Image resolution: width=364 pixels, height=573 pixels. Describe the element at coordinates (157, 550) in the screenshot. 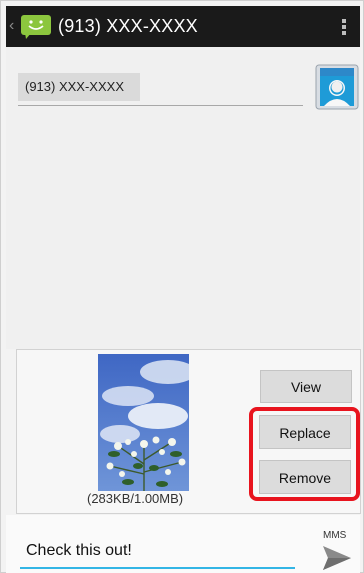

I see `message-input: Check this out!` at that location.